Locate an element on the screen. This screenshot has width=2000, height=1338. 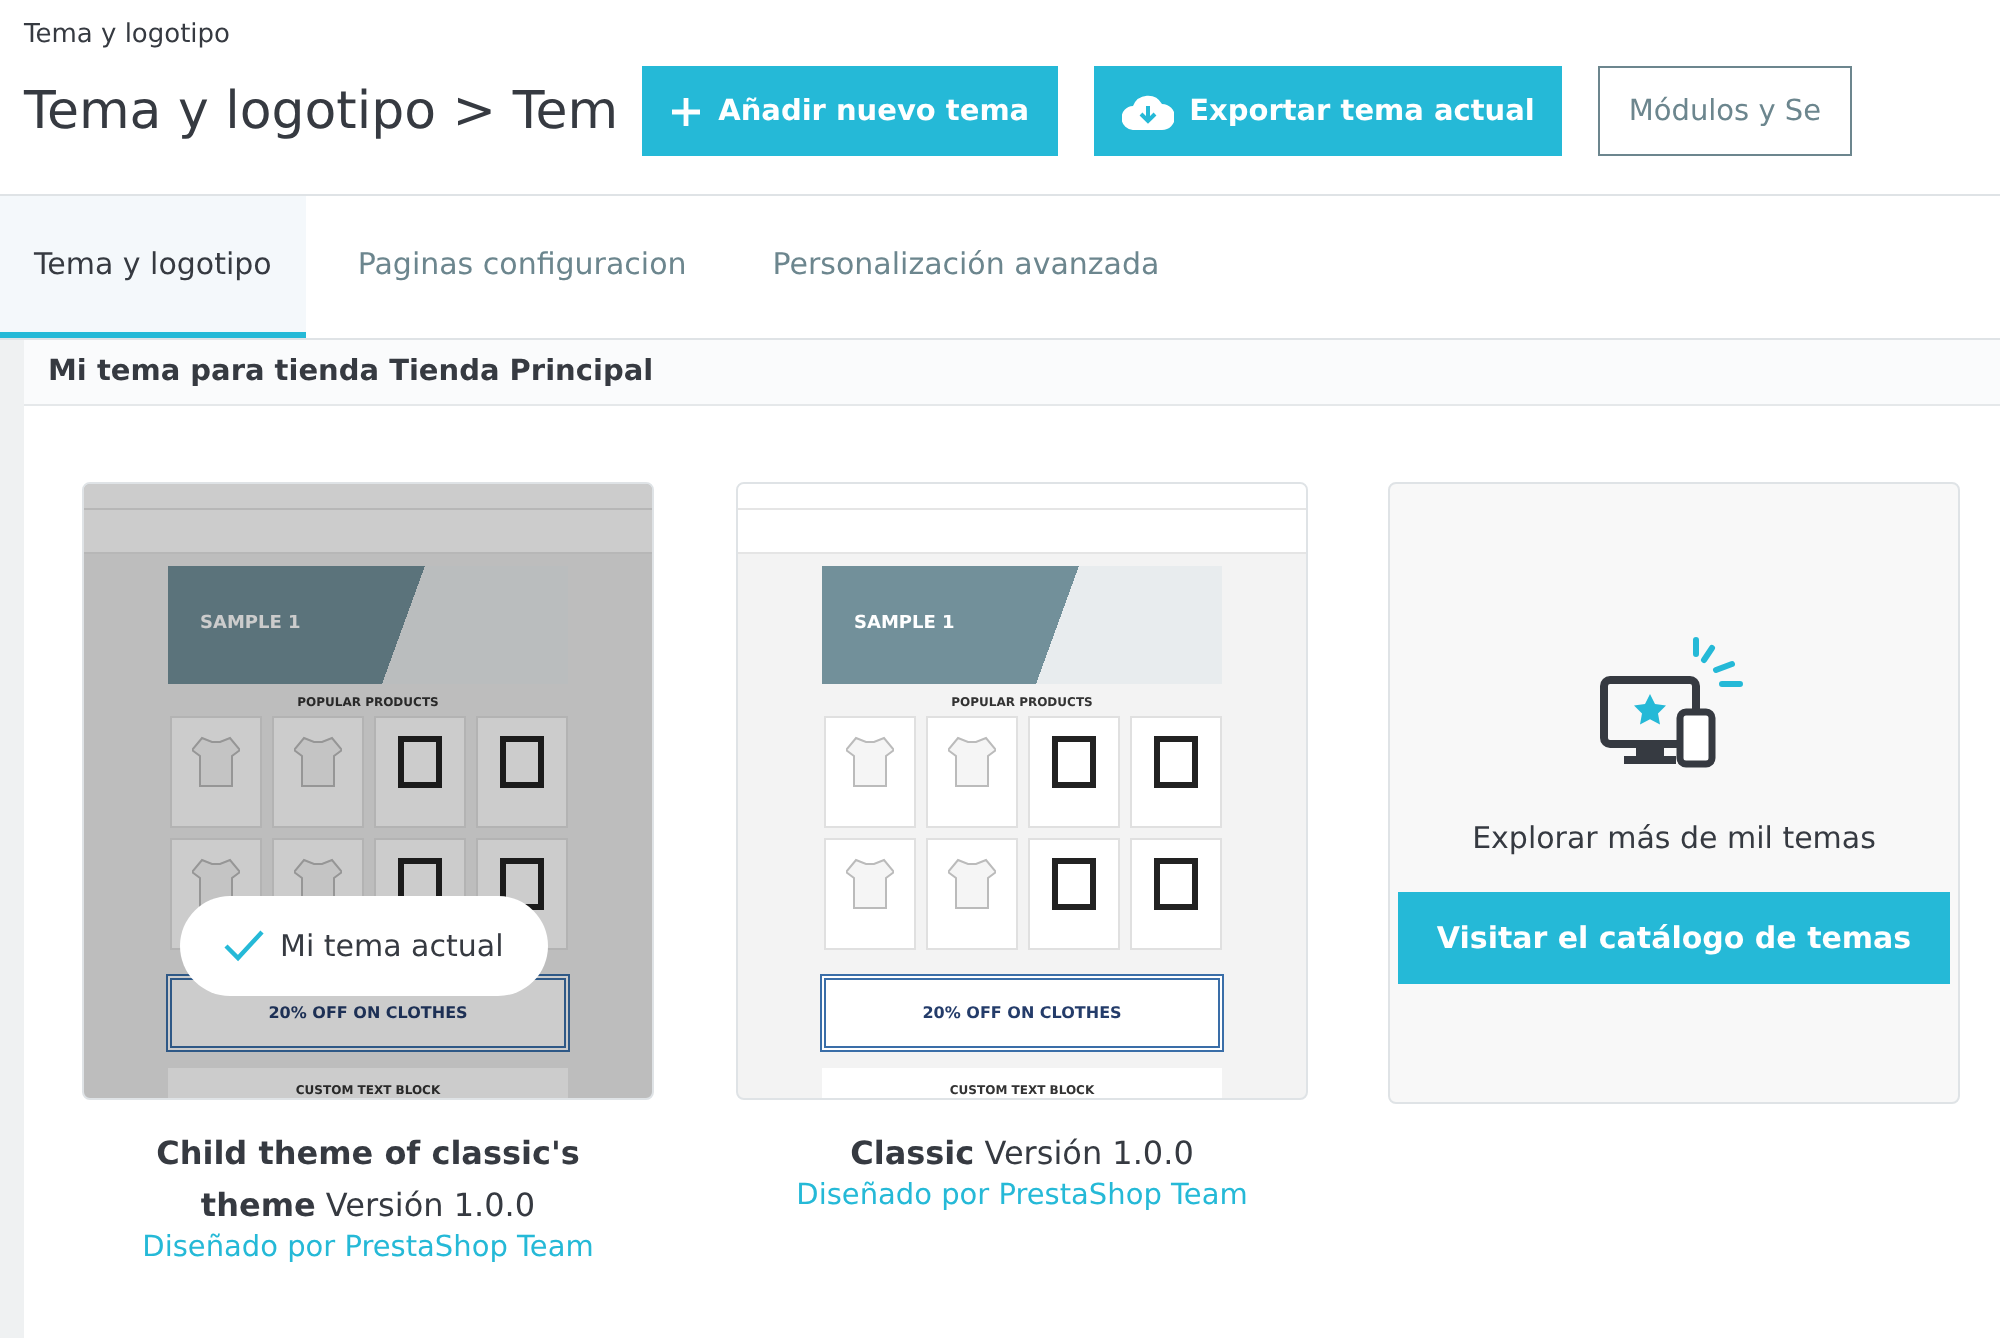
devices-star-icon is located at coordinates (1674, 702).